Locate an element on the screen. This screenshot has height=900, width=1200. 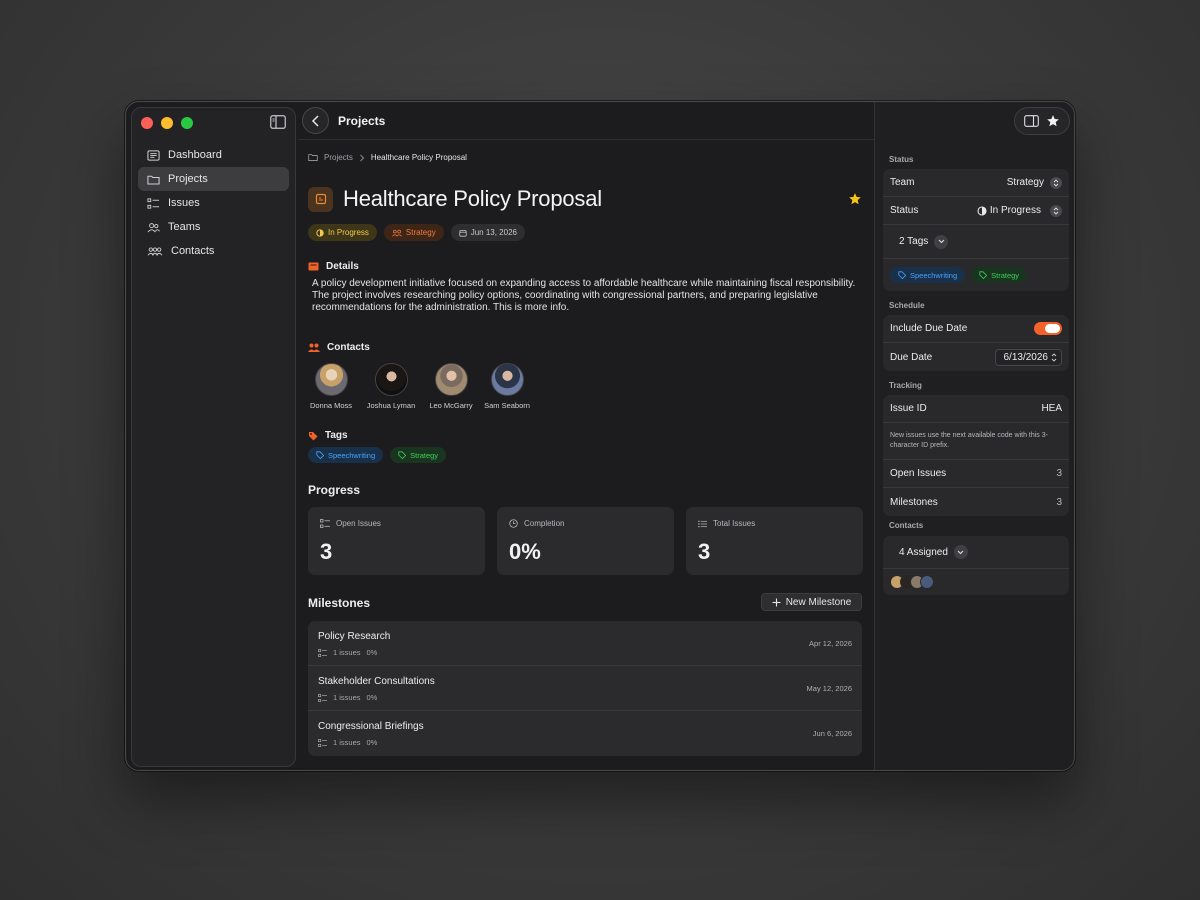
contact-item: Leo McGarry is located at coordinates (451, 386).